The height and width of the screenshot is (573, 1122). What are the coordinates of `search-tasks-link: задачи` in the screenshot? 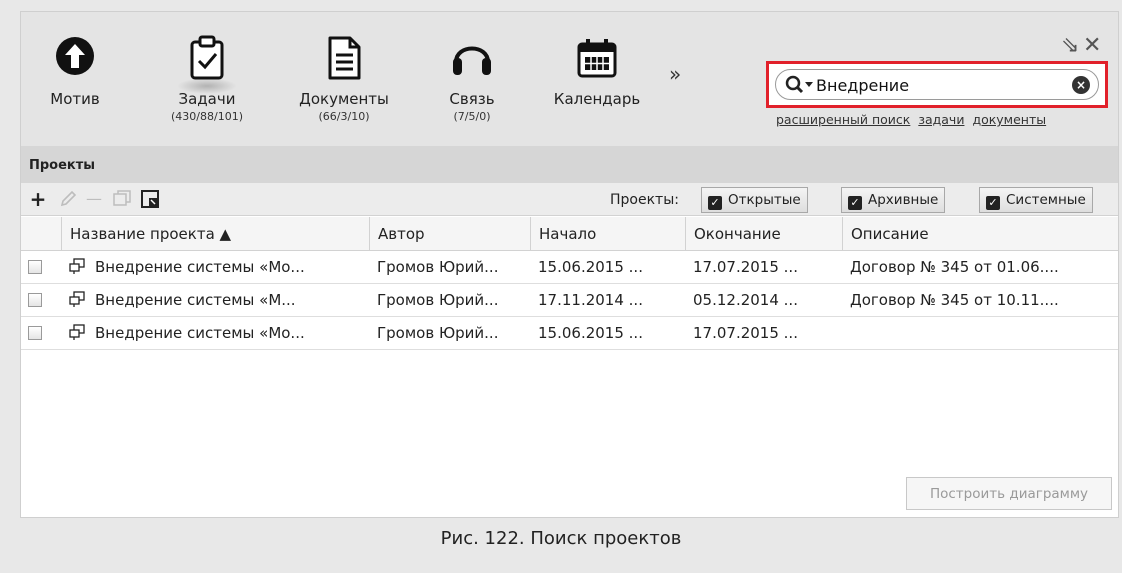 It's located at (941, 119).